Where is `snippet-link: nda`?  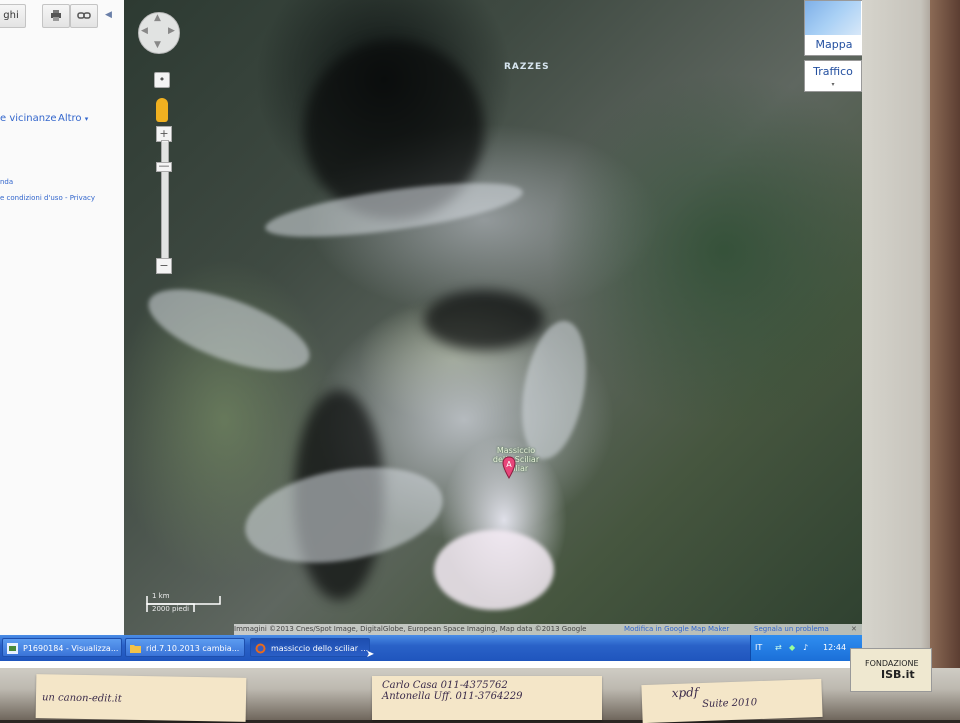 snippet-link: nda is located at coordinates (6, 182).